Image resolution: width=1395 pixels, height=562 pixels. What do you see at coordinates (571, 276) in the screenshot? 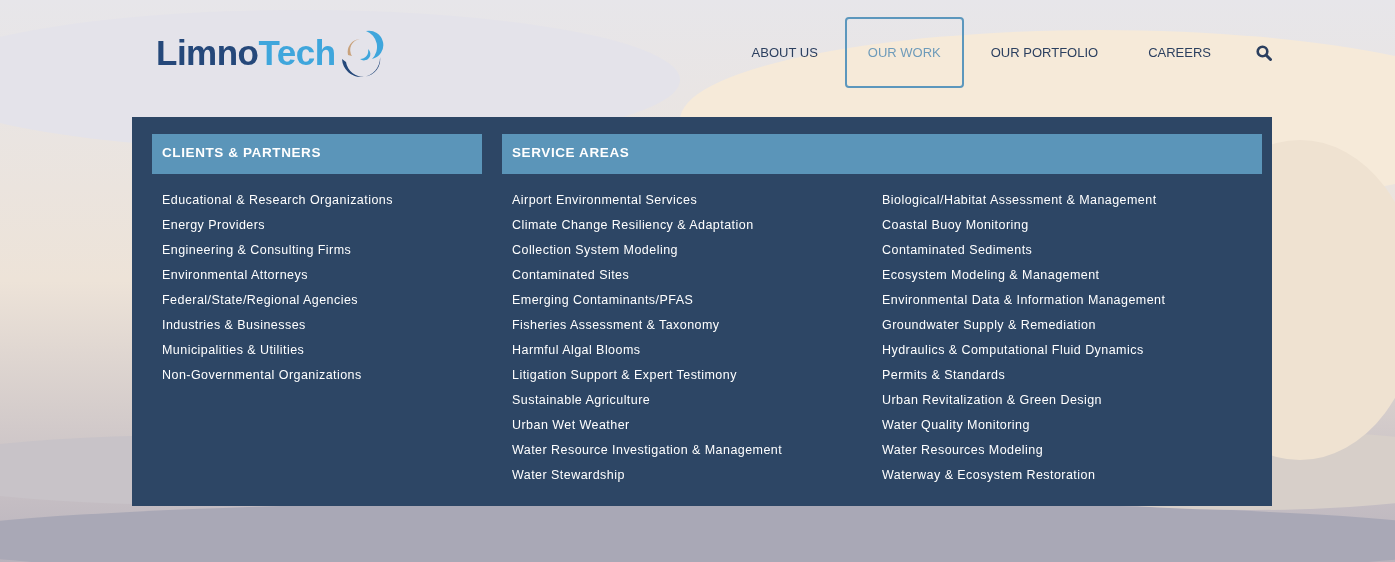
I see `menu-link: Contaminated Sites` at bounding box center [571, 276].